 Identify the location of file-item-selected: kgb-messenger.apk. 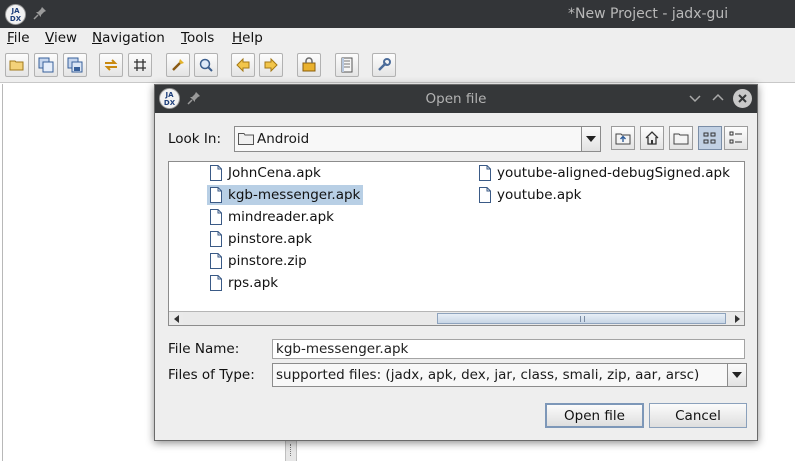
(285, 195).